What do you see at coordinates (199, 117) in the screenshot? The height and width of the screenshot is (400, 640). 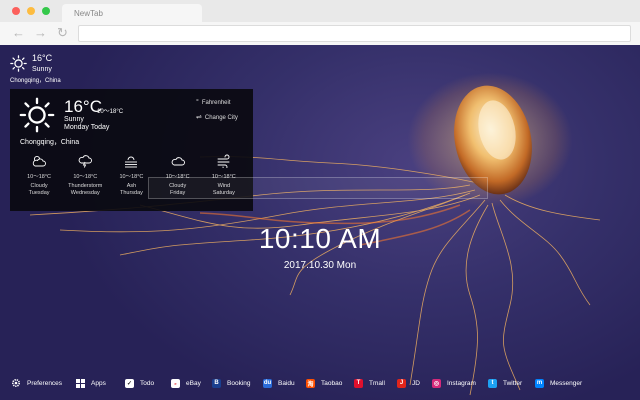 I see `swap-icon: ⇌` at bounding box center [199, 117].